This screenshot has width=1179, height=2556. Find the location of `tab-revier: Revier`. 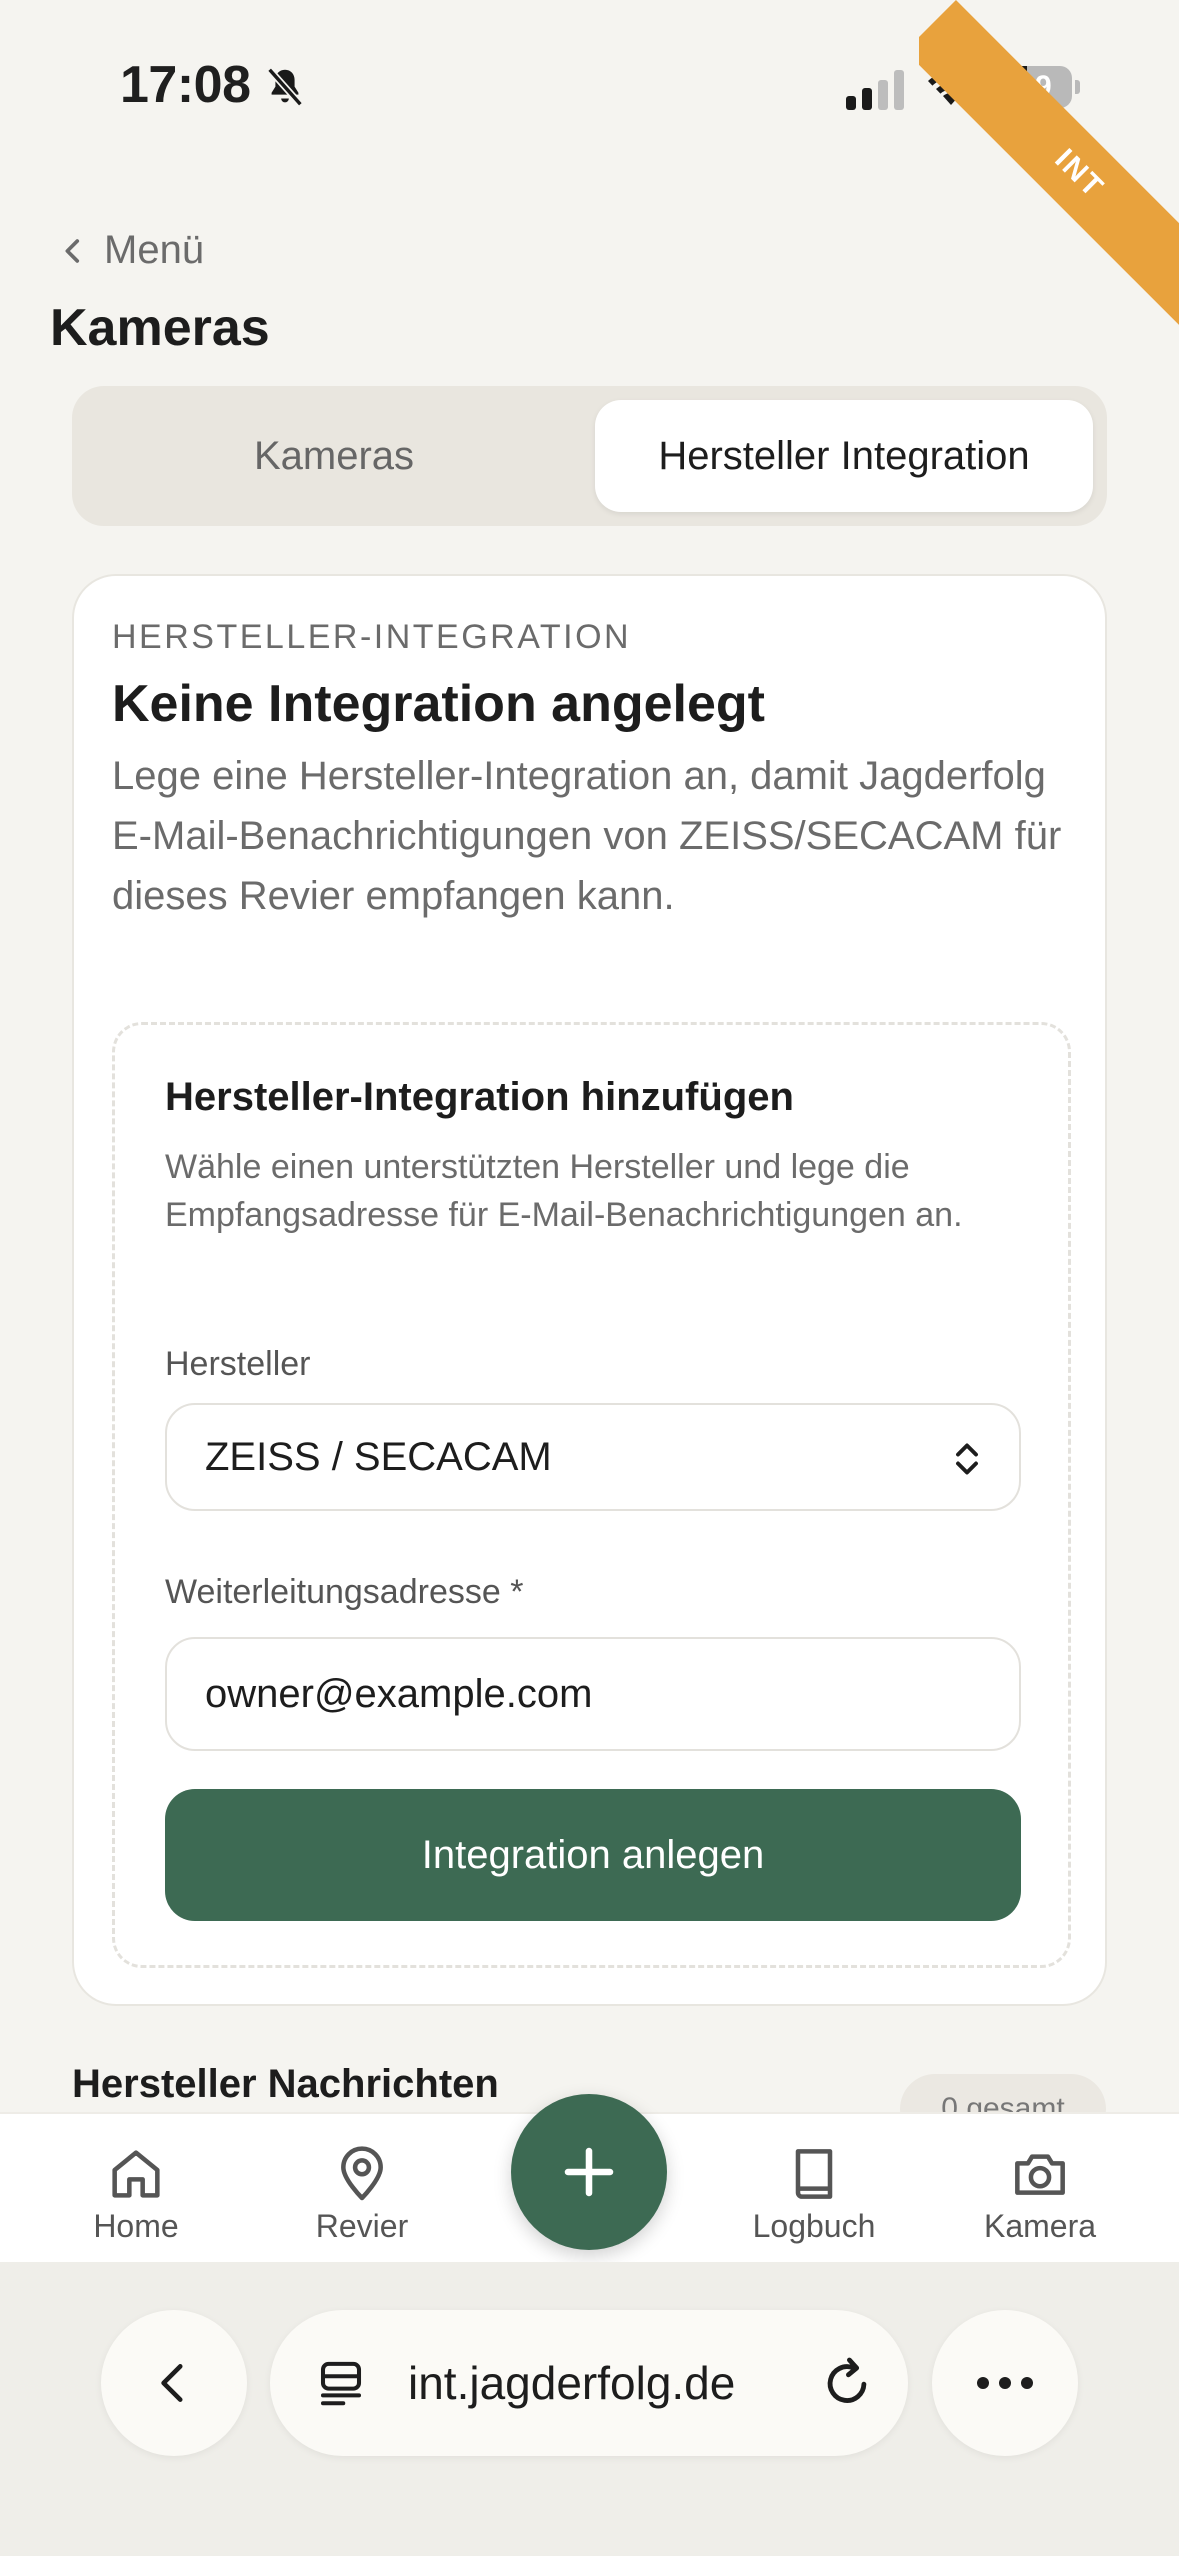

tab-revier: Revier is located at coordinates (362, 2193).